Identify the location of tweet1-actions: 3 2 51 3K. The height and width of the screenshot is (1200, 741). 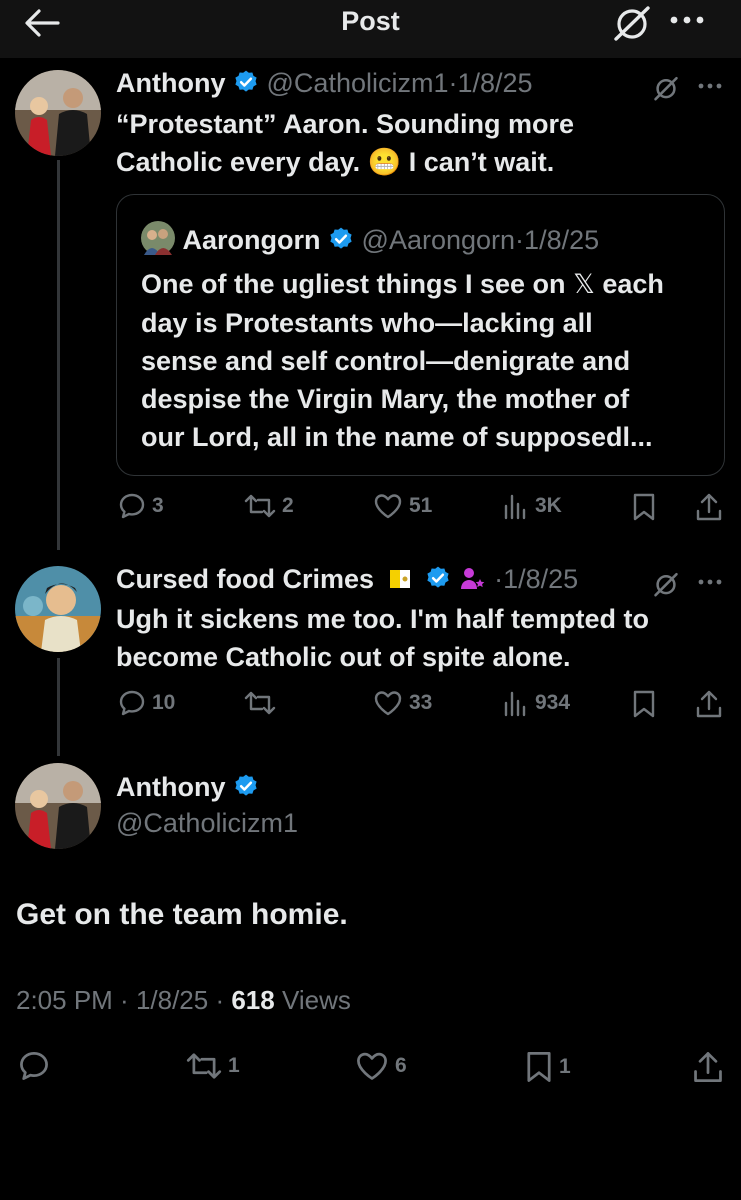
(370, 509).